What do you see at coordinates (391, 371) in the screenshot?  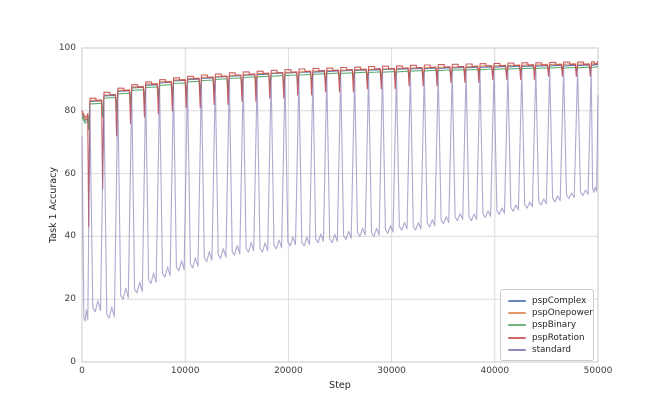 I see `x-tick-label: 30000` at bounding box center [391, 371].